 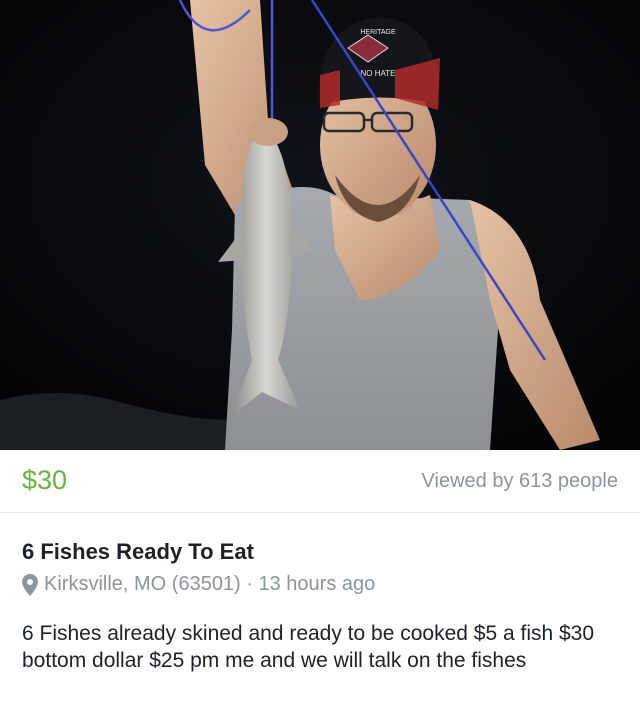 What do you see at coordinates (45, 480) in the screenshot?
I see `listing-price: $30` at bounding box center [45, 480].